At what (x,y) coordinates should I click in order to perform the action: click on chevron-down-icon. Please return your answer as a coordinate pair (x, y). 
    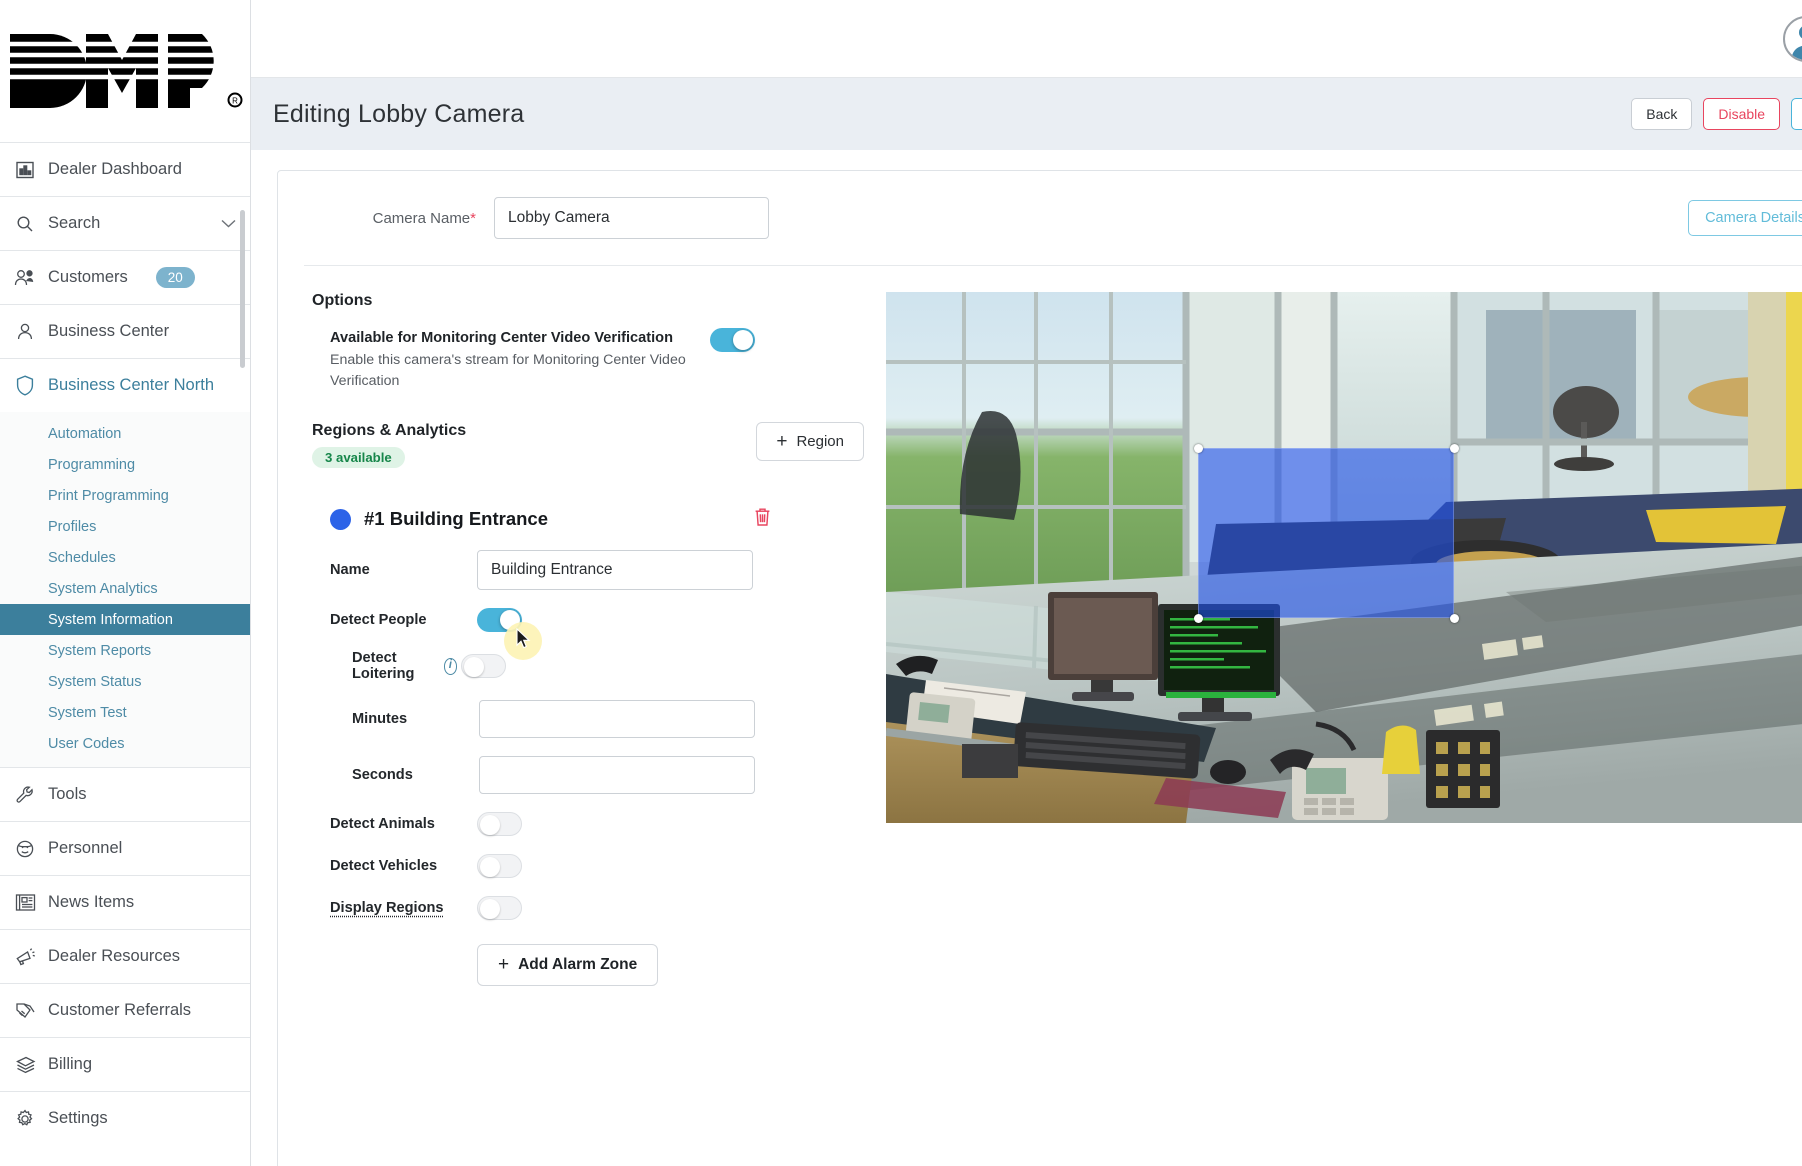
    Looking at the image, I should click on (228, 223).